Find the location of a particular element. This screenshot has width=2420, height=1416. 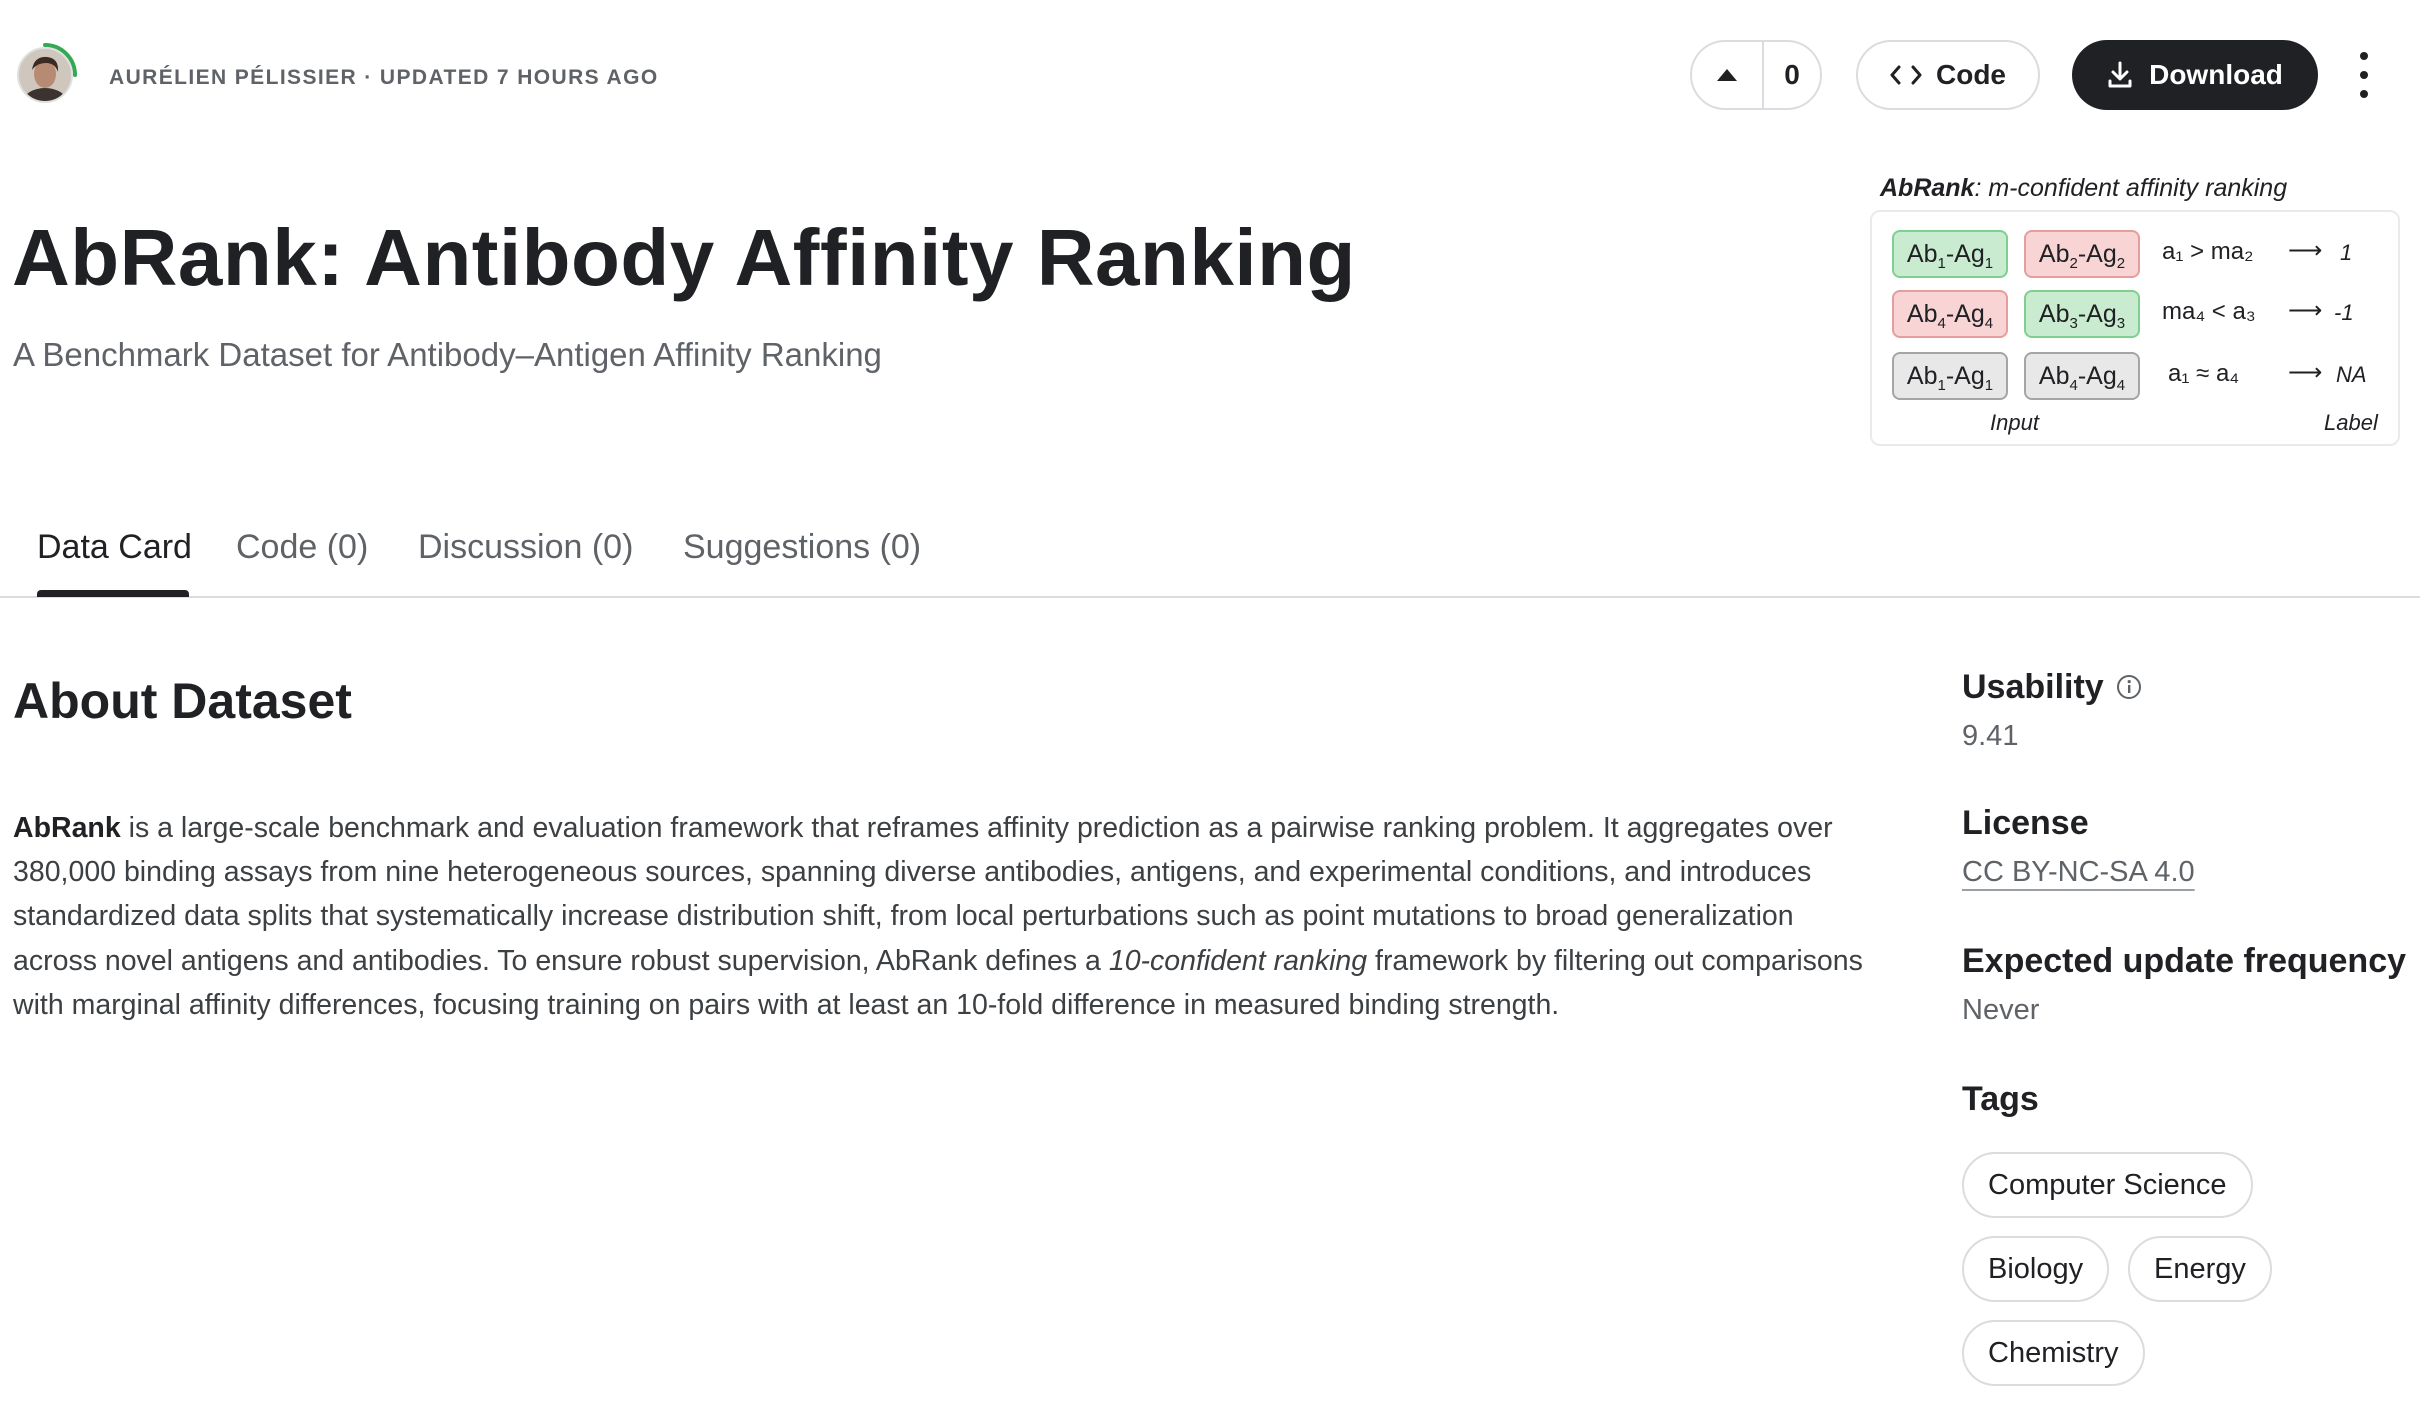

code-brackets-icon is located at coordinates (1906, 75).